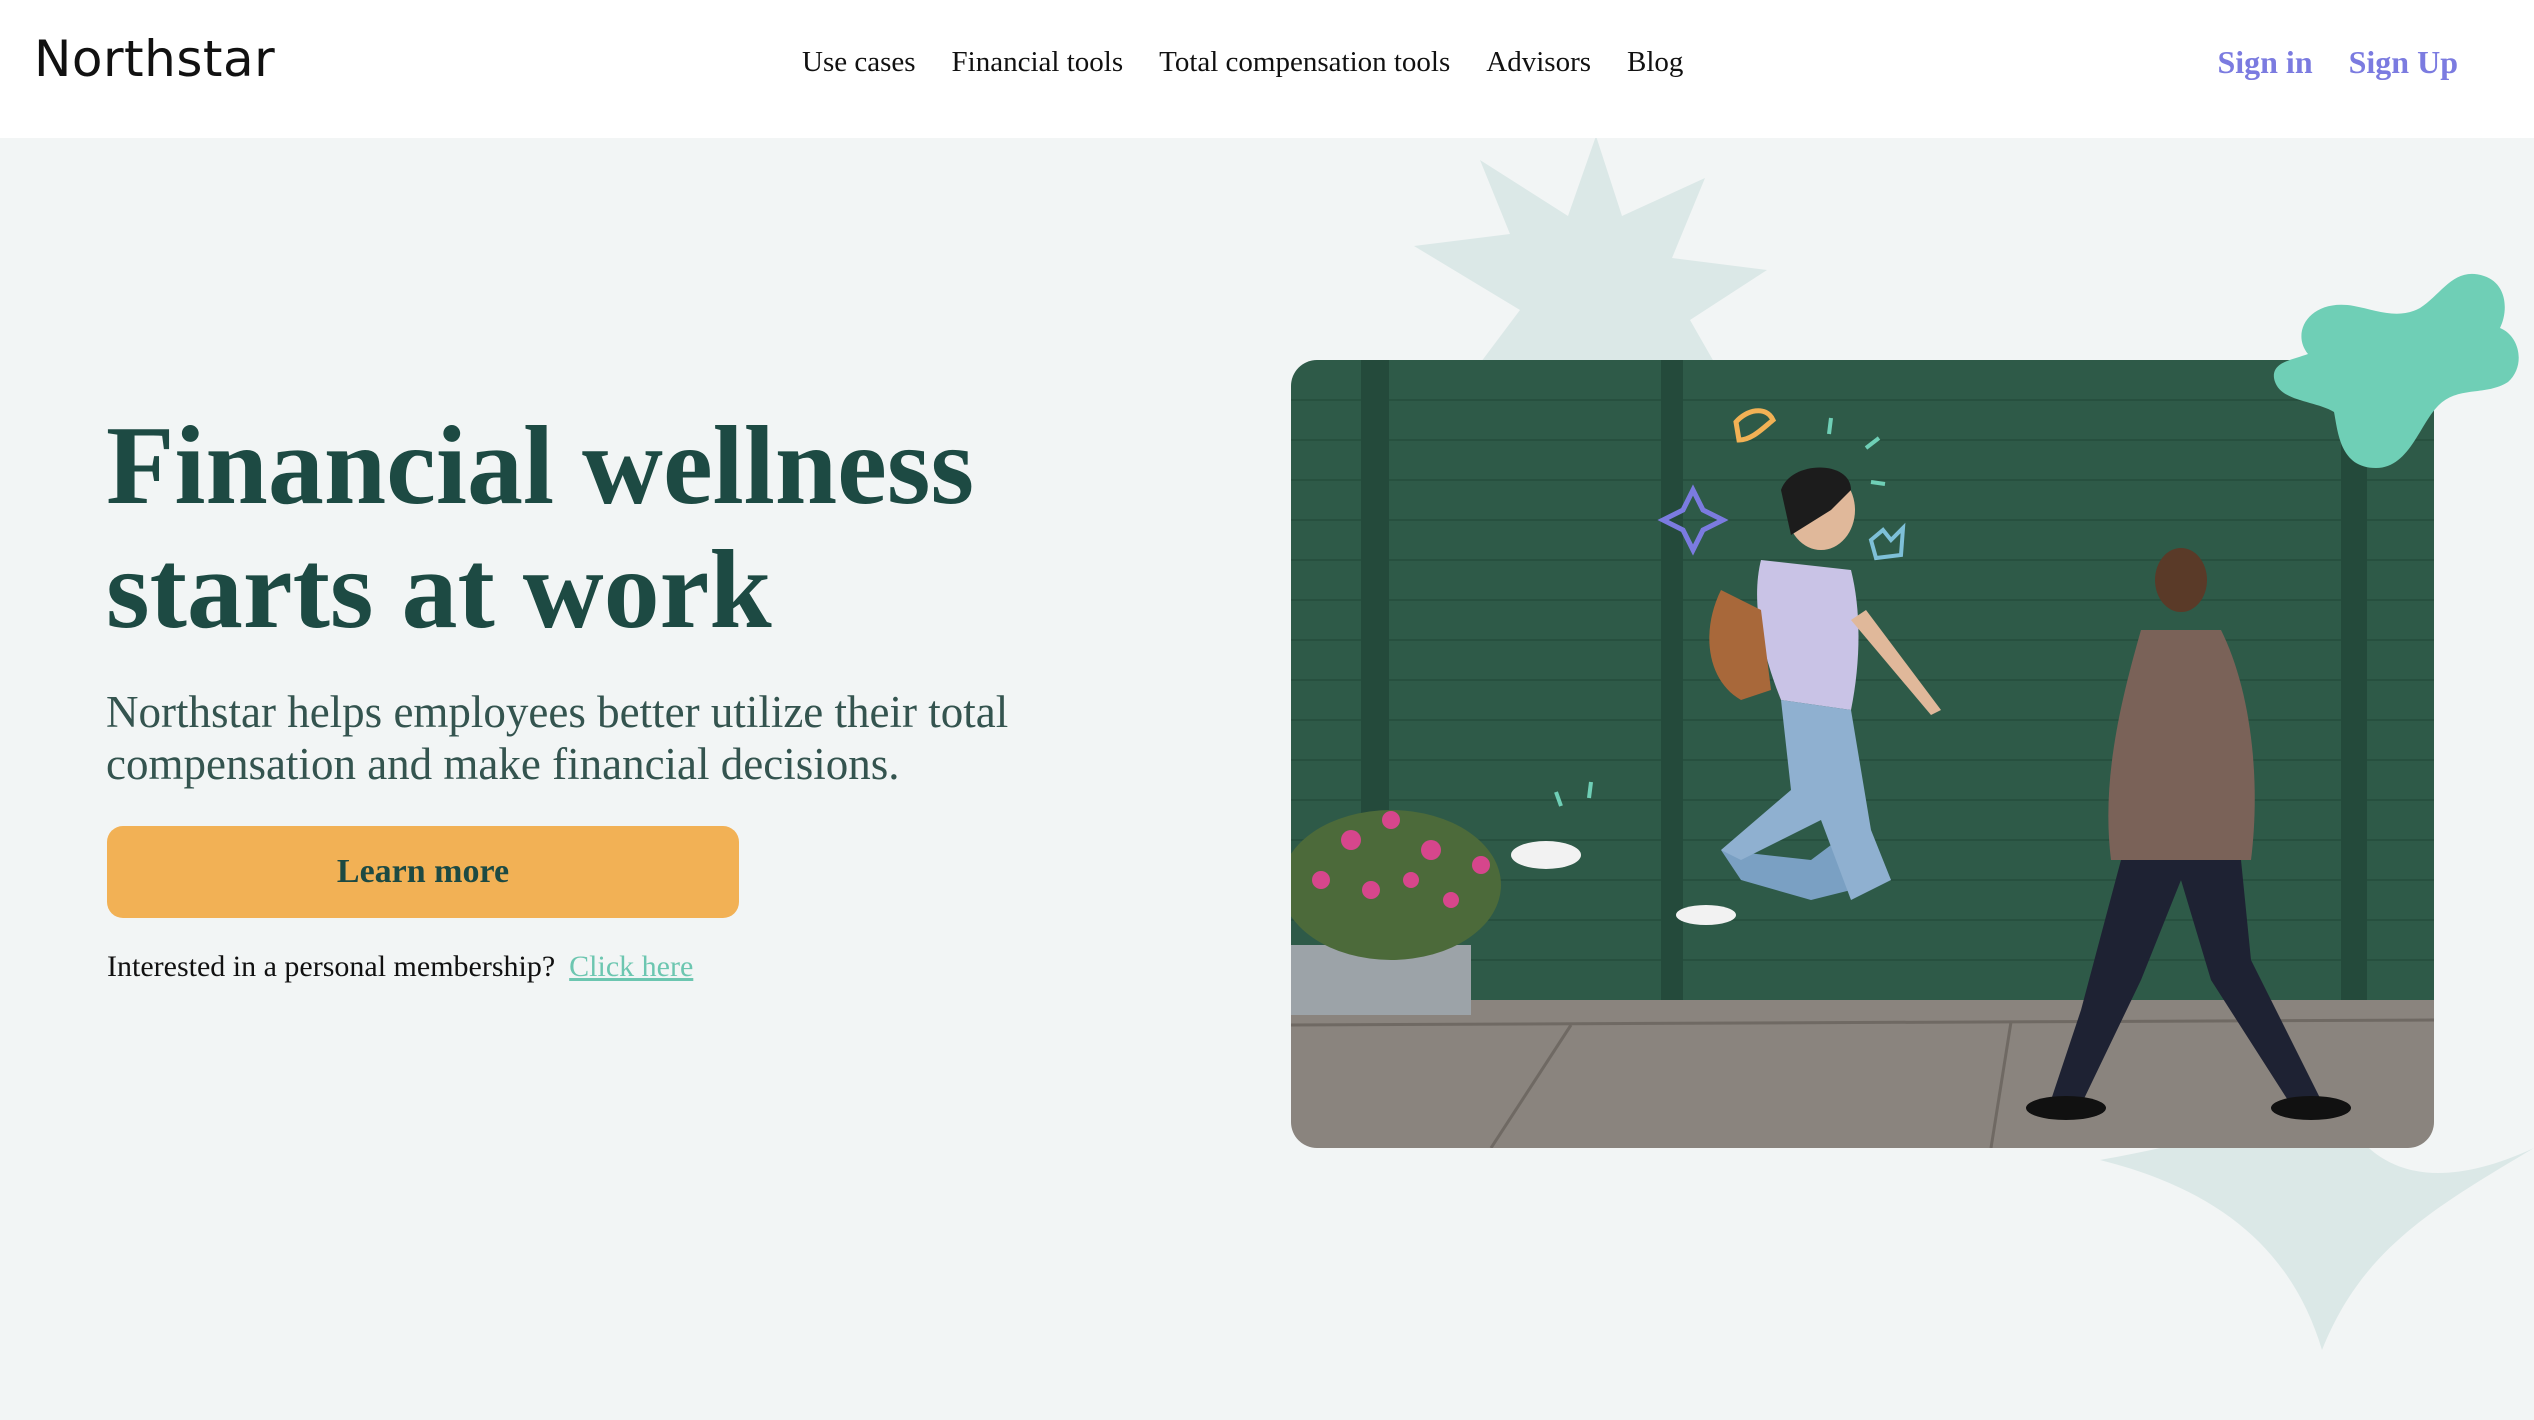 The width and height of the screenshot is (2534, 1420). What do you see at coordinates (631, 966) in the screenshot?
I see `click-here-link: Click here` at bounding box center [631, 966].